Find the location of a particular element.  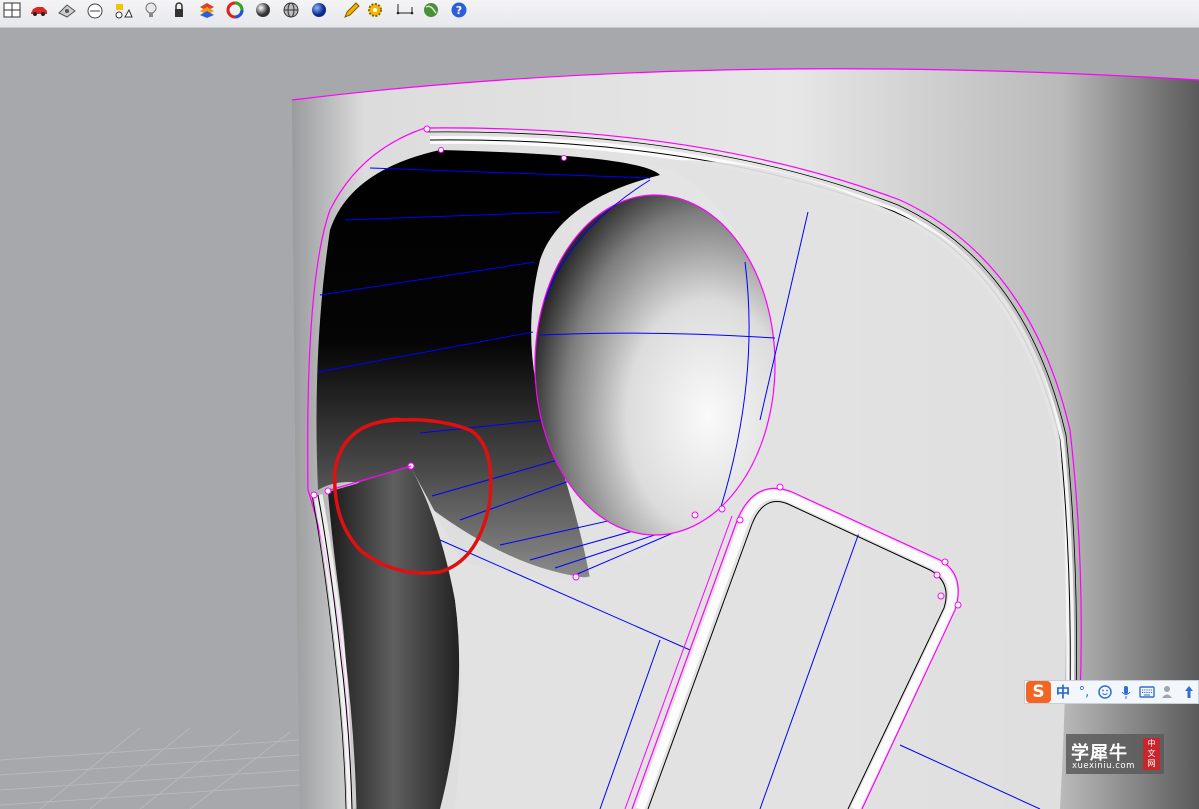

user-icon is located at coordinates (1168, 692).